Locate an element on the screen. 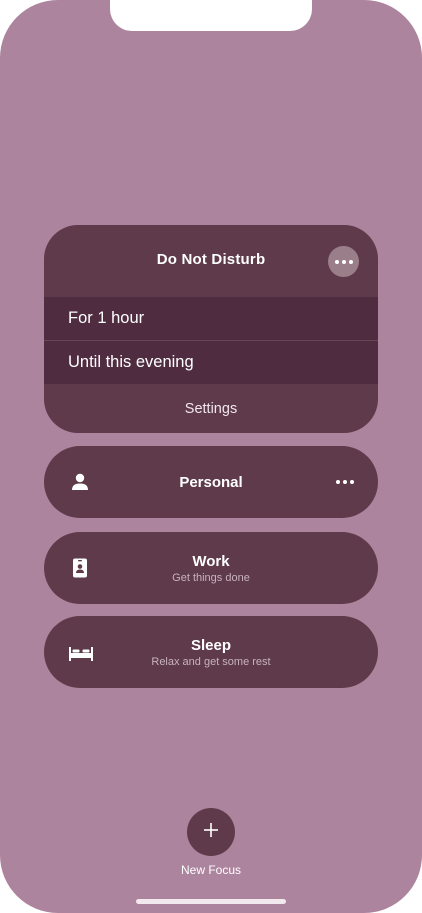 The width and height of the screenshot is (422, 913). notch is located at coordinates (211, 15).